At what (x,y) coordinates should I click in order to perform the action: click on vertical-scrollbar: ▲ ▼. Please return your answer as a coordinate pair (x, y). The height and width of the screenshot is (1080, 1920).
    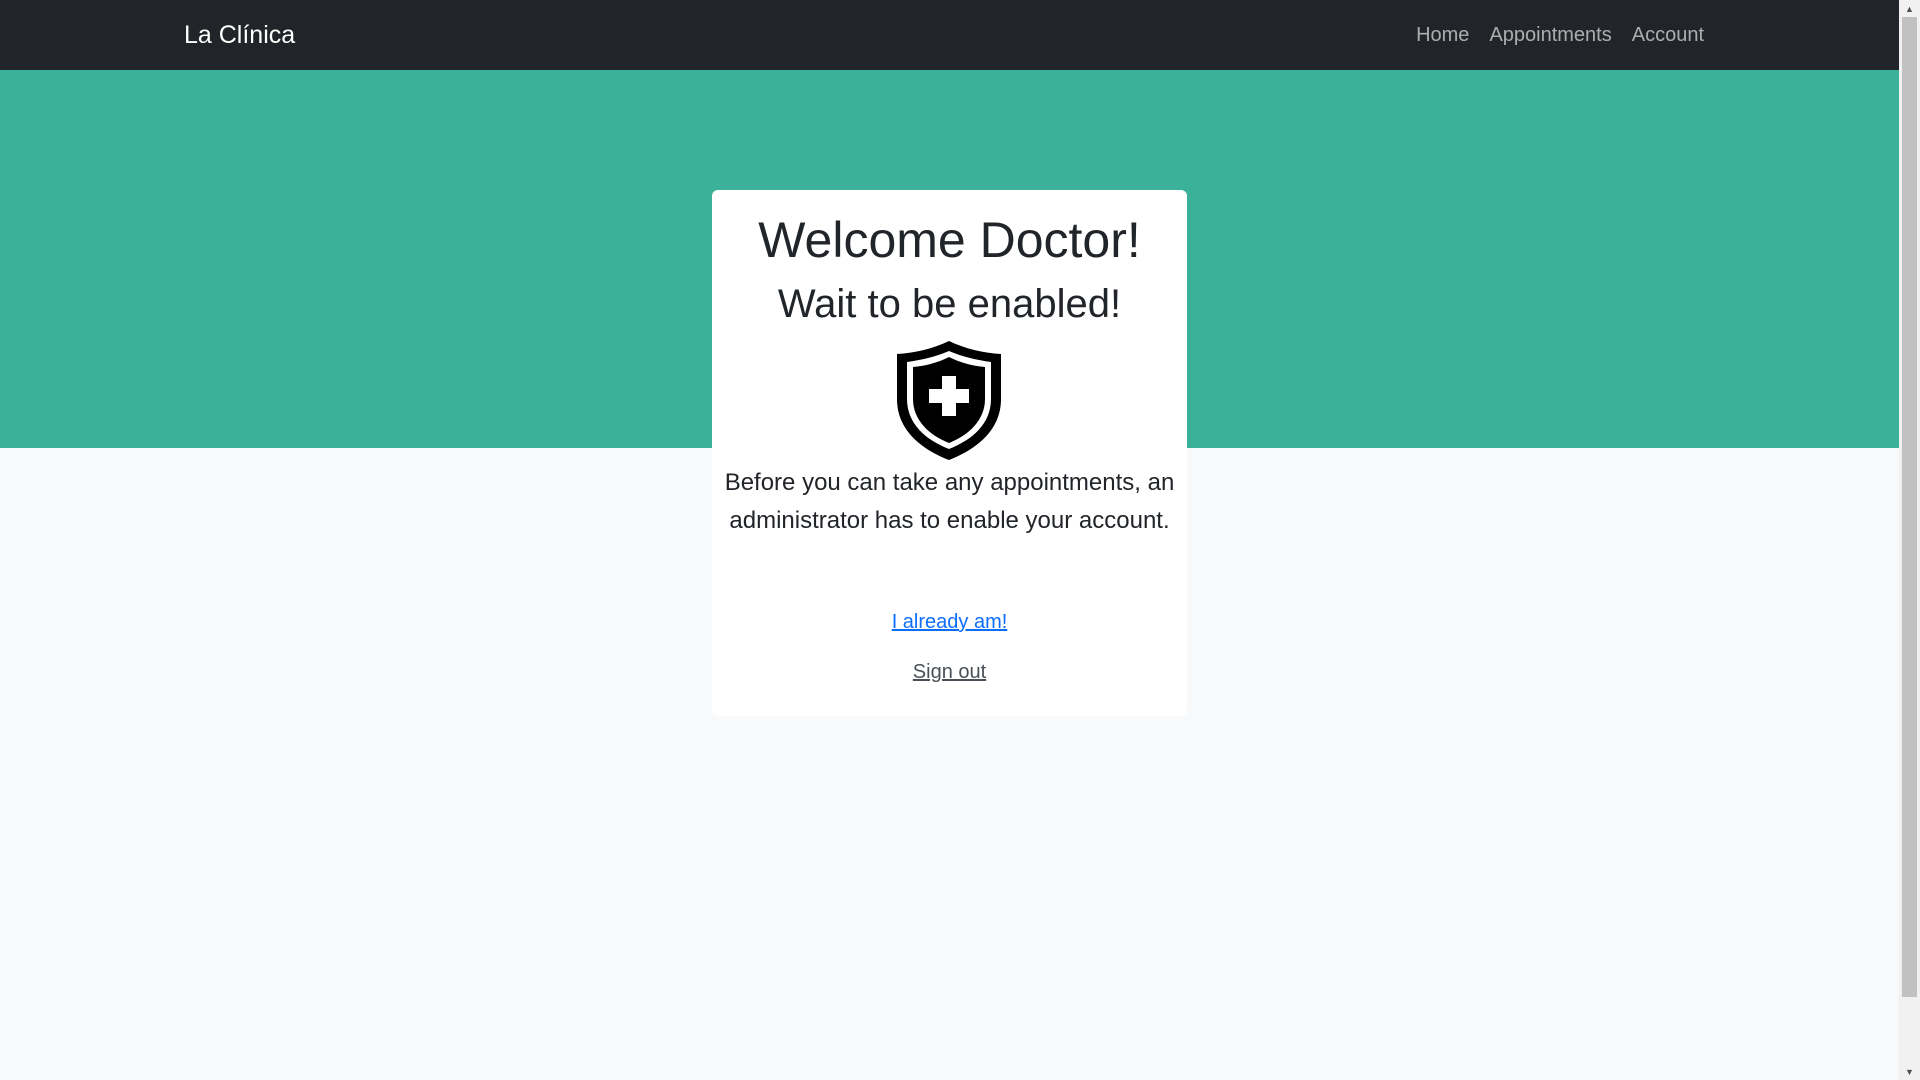
    Looking at the image, I should click on (1909, 540).